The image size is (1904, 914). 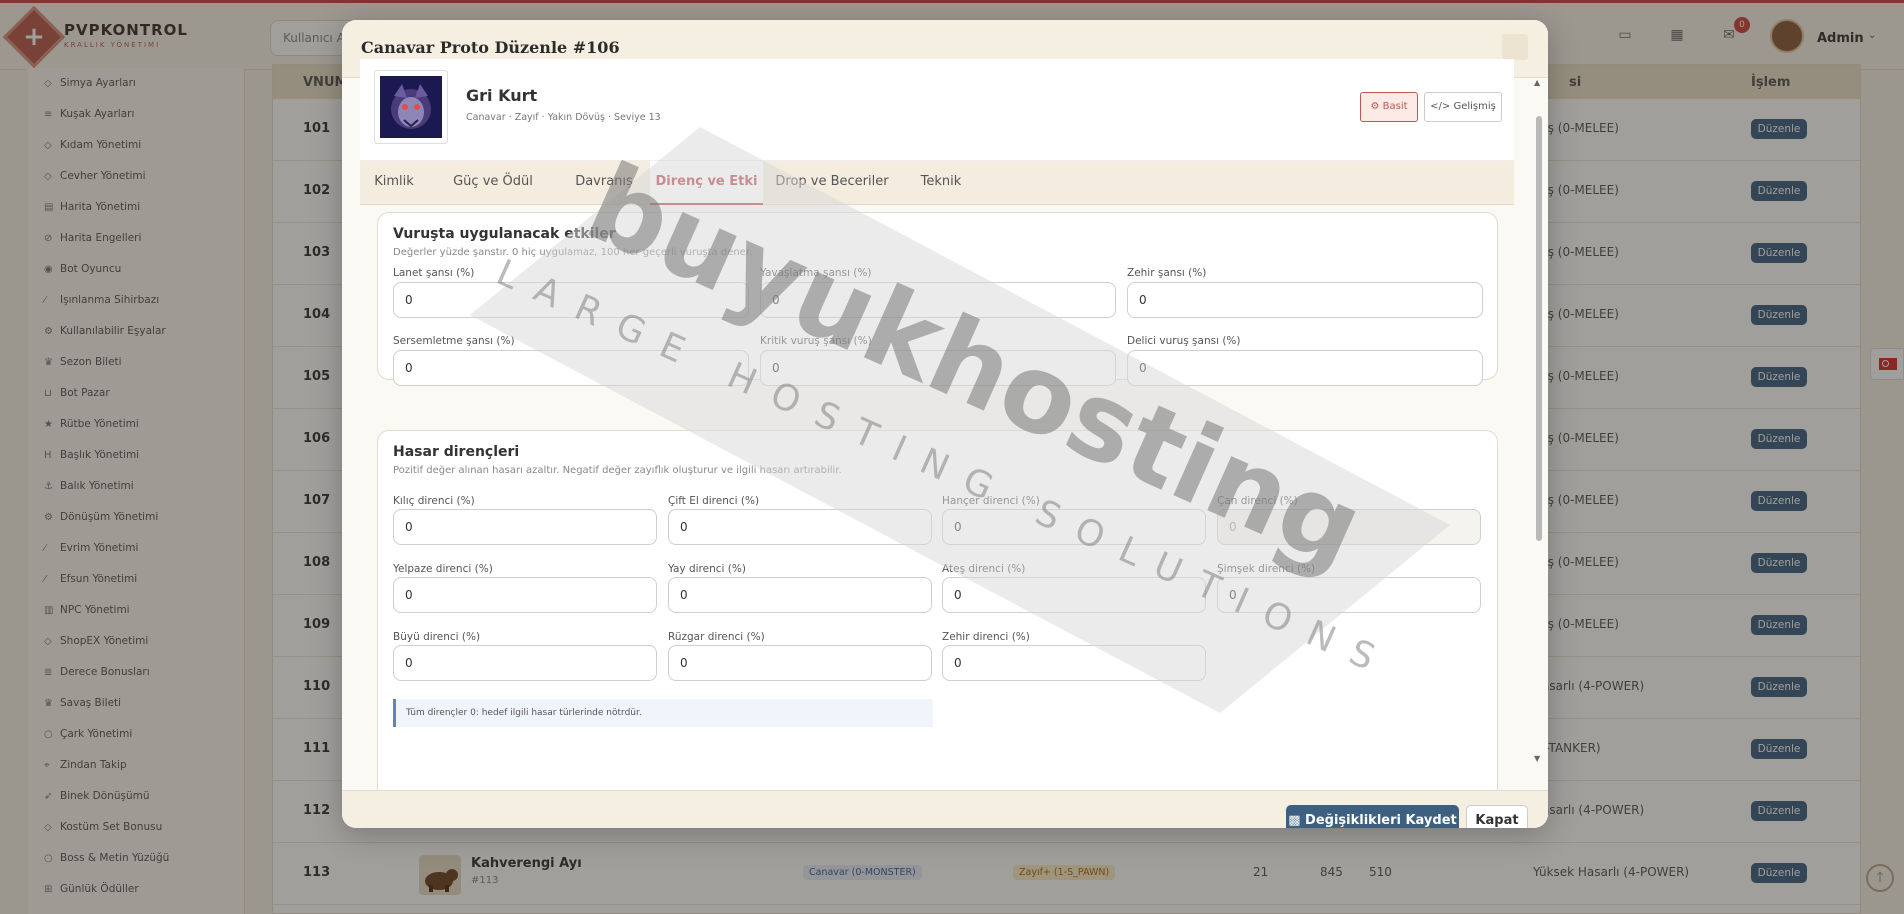 I want to click on tab-direnc-etki: Direnç ve Etki, so click(x=706, y=183).